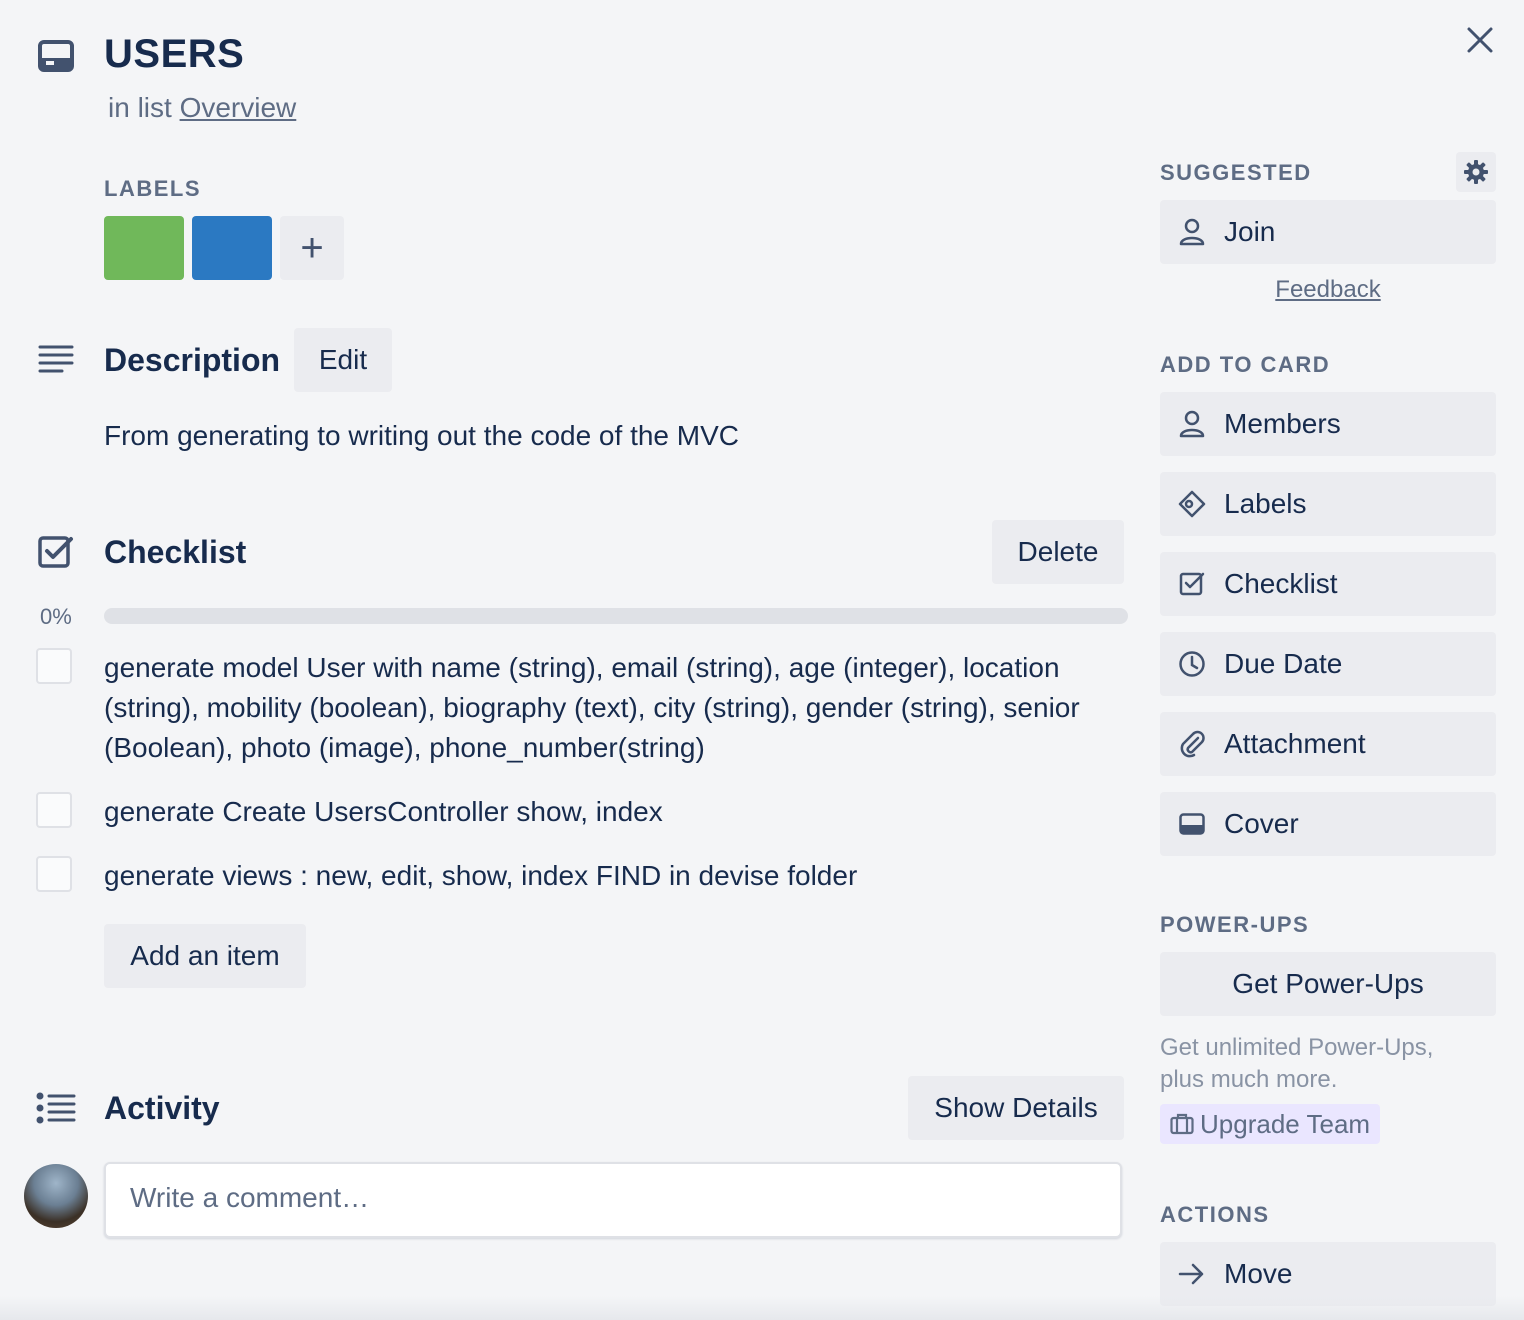 The width and height of the screenshot is (1524, 1320). I want to click on move-label: Move, so click(1258, 1273).